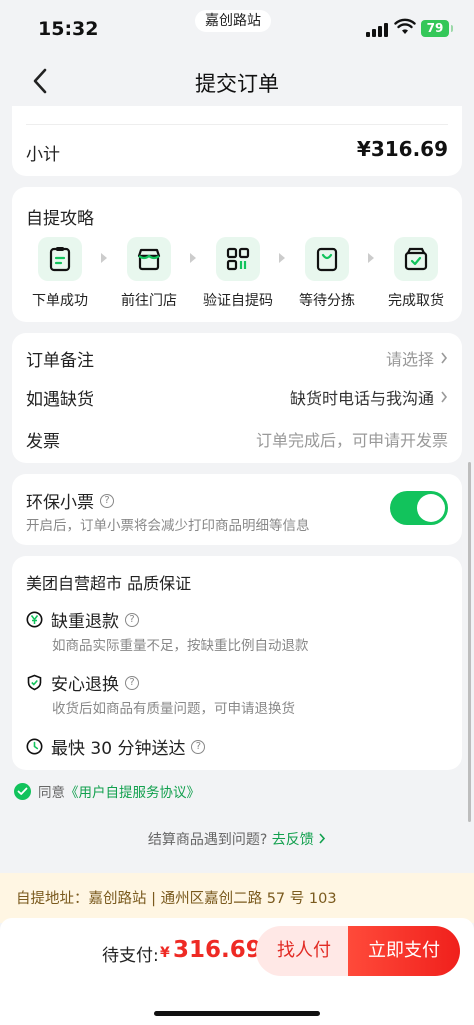 The height and width of the screenshot is (1025, 474). I want to click on pay-now-button: 立即支付, so click(404, 951).